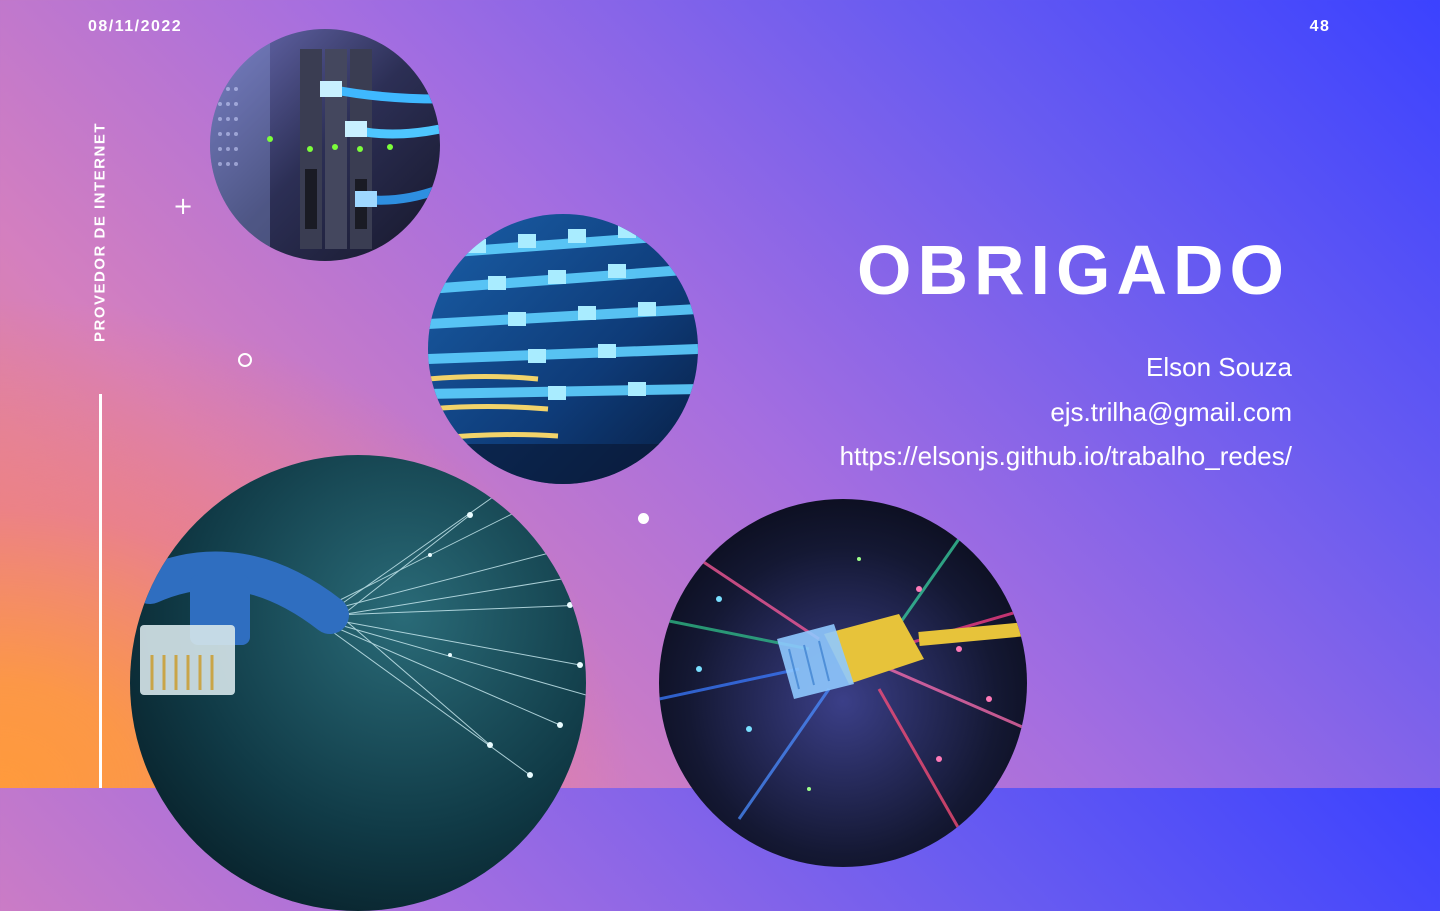  Describe the element at coordinates (1219, 367) in the screenshot. I see `author-name: Elson Souza` at that location.